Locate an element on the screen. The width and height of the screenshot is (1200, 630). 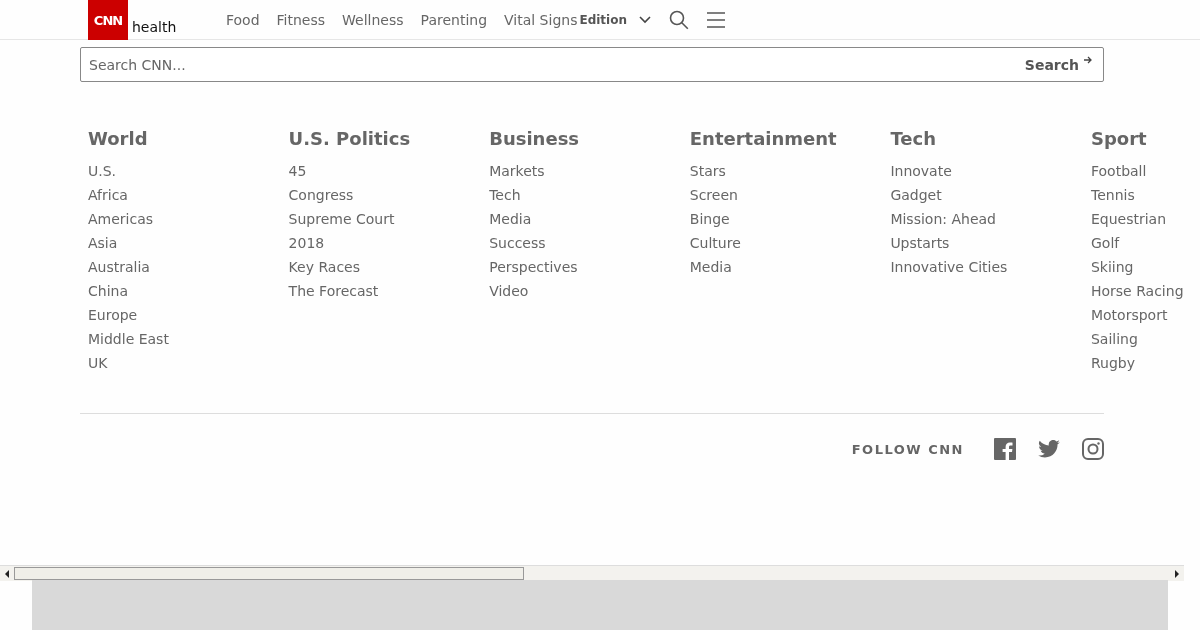
instagram-icon is located at coordinates (1093, 449).